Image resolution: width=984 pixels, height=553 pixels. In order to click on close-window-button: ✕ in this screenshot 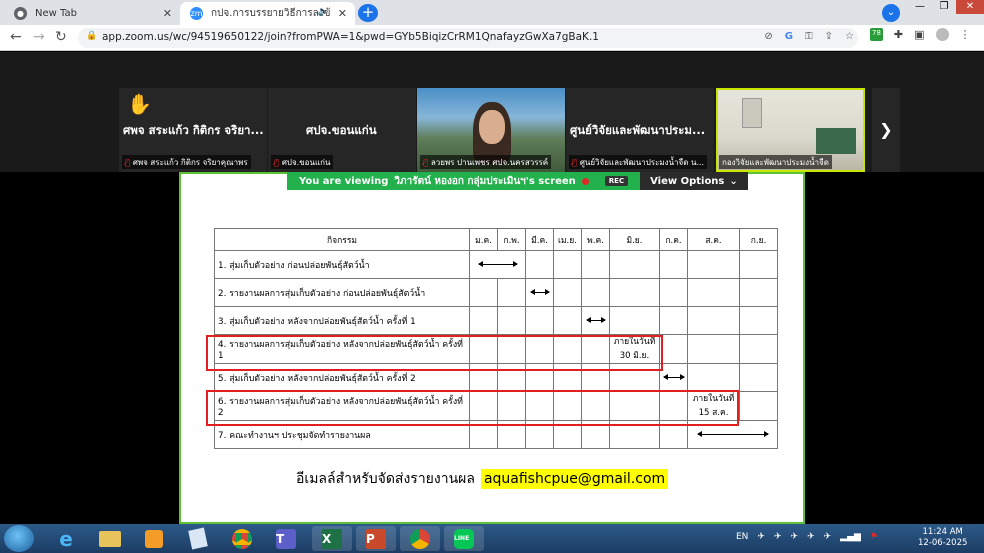, I will do `click(970, 7)`.